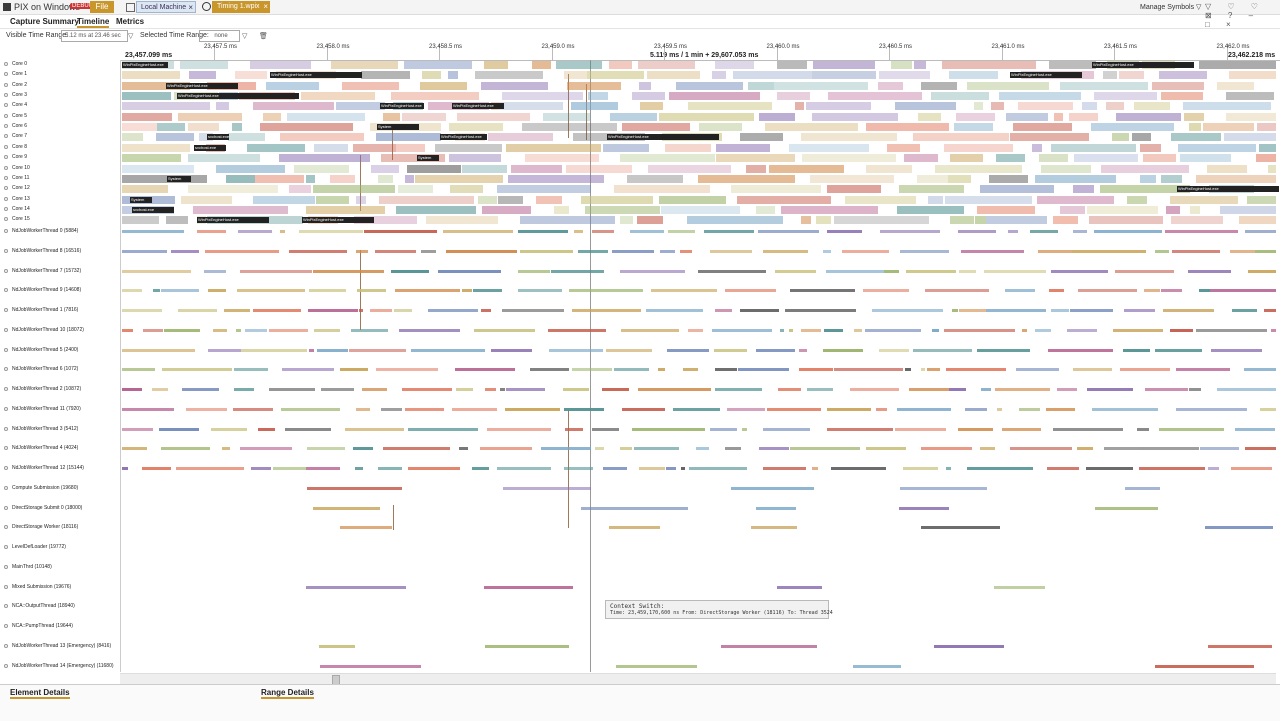 The width and height of the screenshot is (1280, 721). What do you see at coordinates (153, 209) in the screenshot?
I see `process-label: svchost.exe` at bounding box center [153, 209].